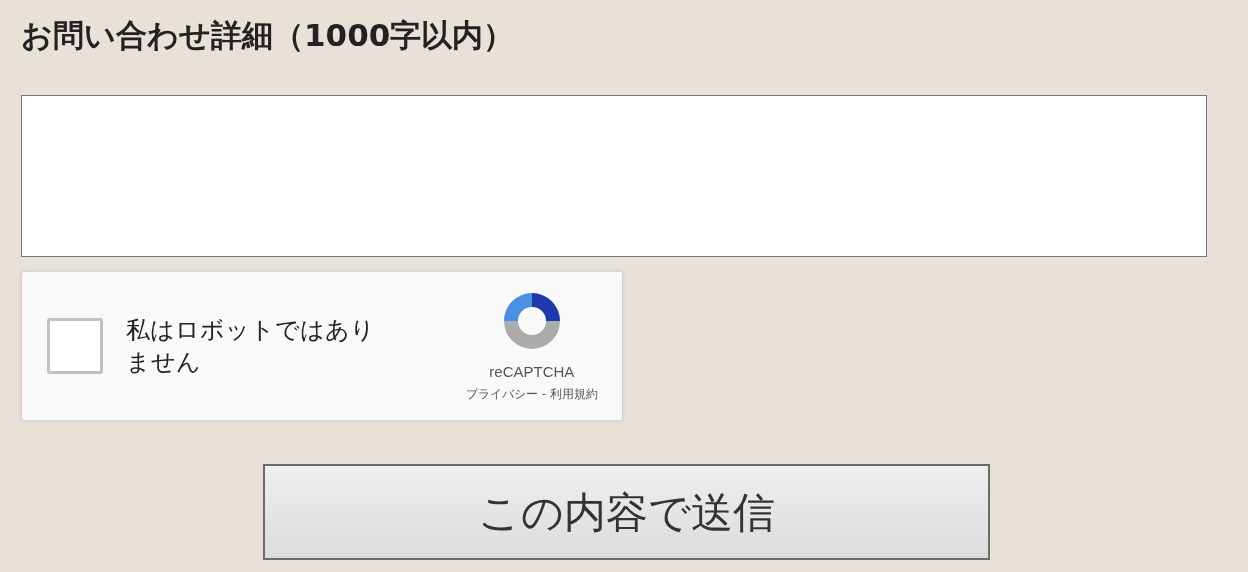 The width and height of the screenshot is (1248, 572). Describe the element at coordinates (532, 371) in the screenshot. I see `recaptcha-brand: reCAPTCHA` at that location.